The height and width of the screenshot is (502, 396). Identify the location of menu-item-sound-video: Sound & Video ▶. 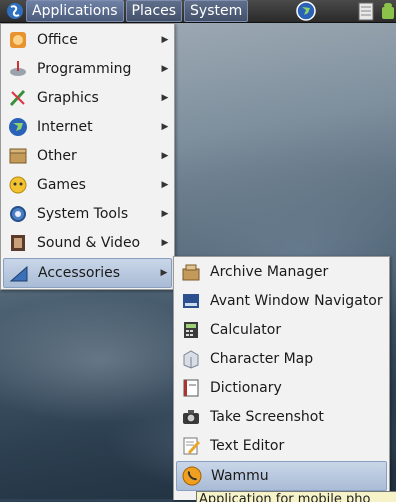
(87, 243).